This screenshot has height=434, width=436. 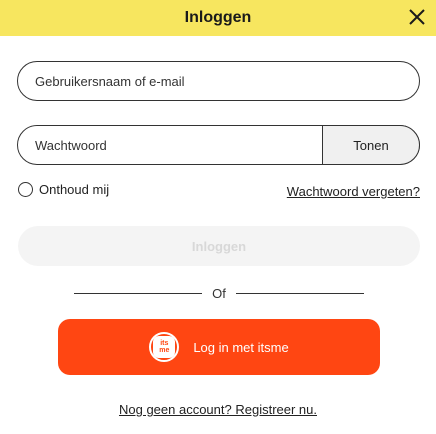 What do you see at coordinates (164, 343) in the screenshot?
I see `itsme-logo-top: its` at bounding box center [164, 343].